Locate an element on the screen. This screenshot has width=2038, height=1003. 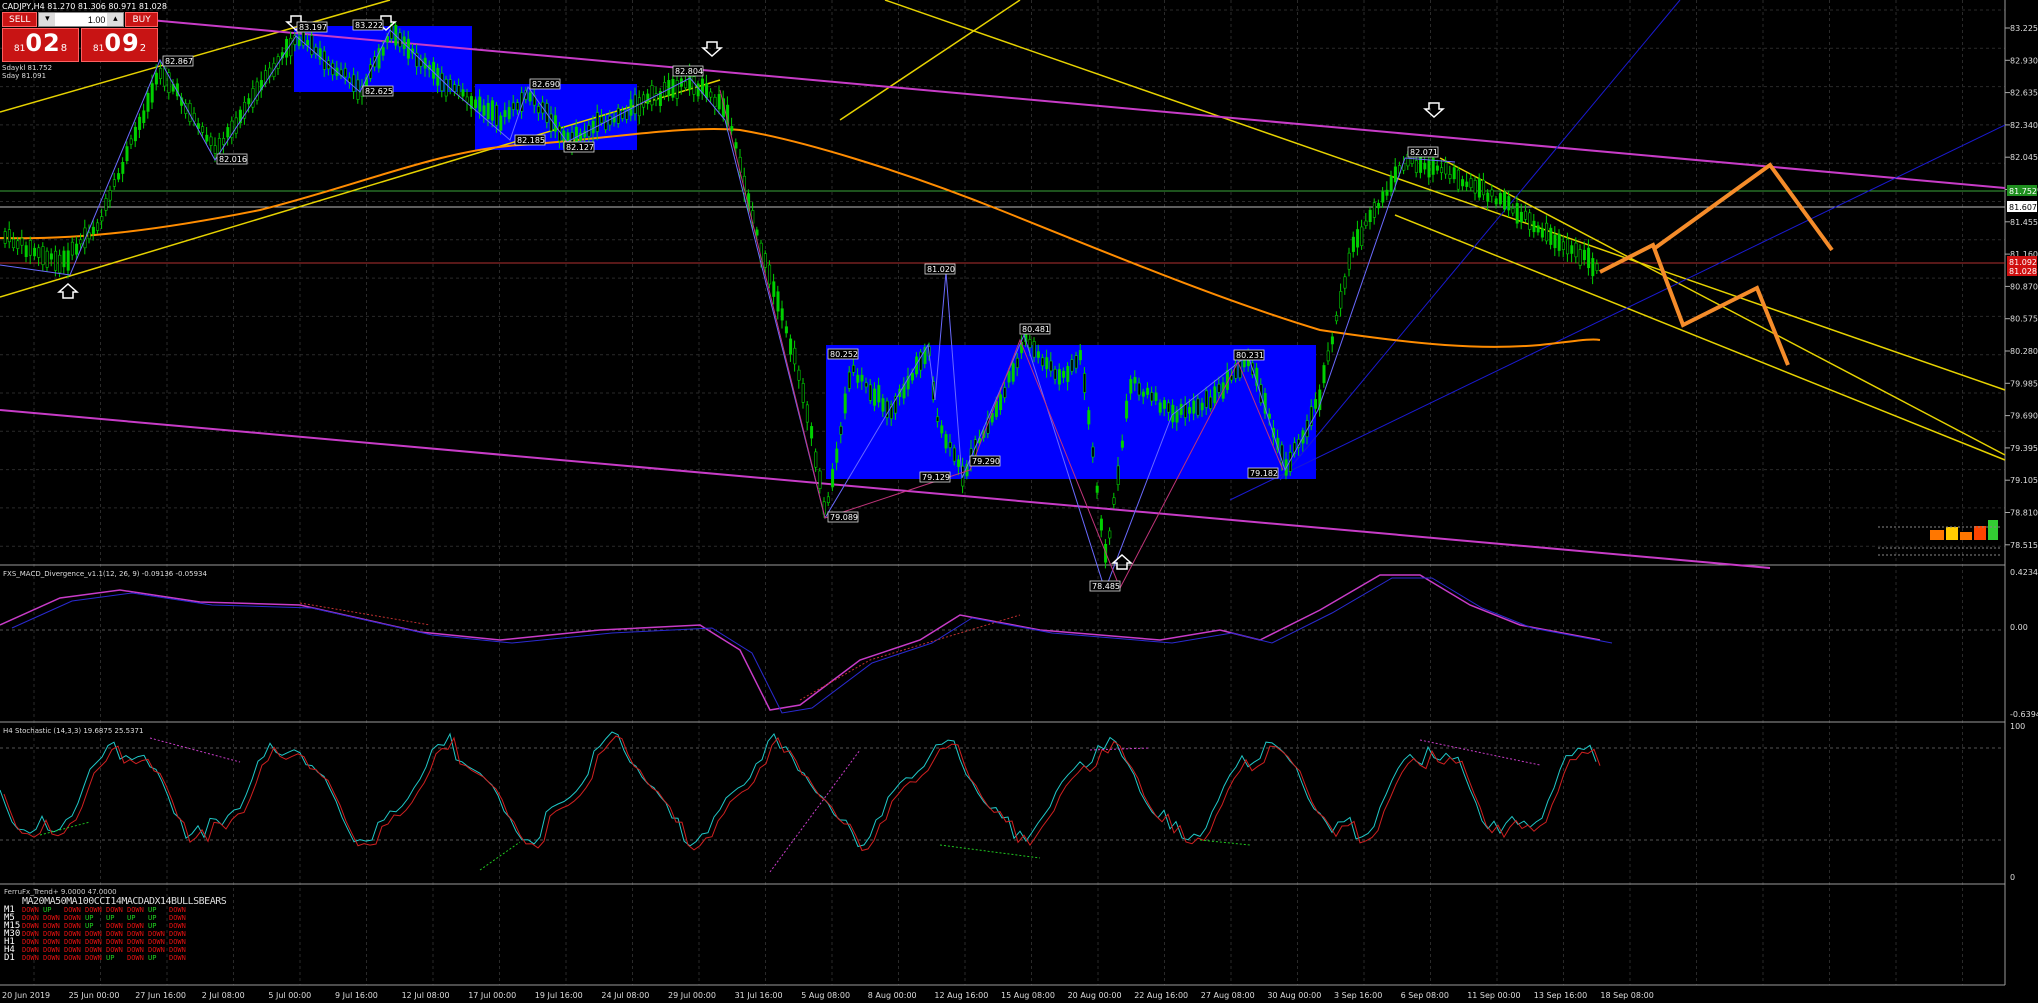
ferrufx-timeframe: D1 is located at coordinates (9, 958).